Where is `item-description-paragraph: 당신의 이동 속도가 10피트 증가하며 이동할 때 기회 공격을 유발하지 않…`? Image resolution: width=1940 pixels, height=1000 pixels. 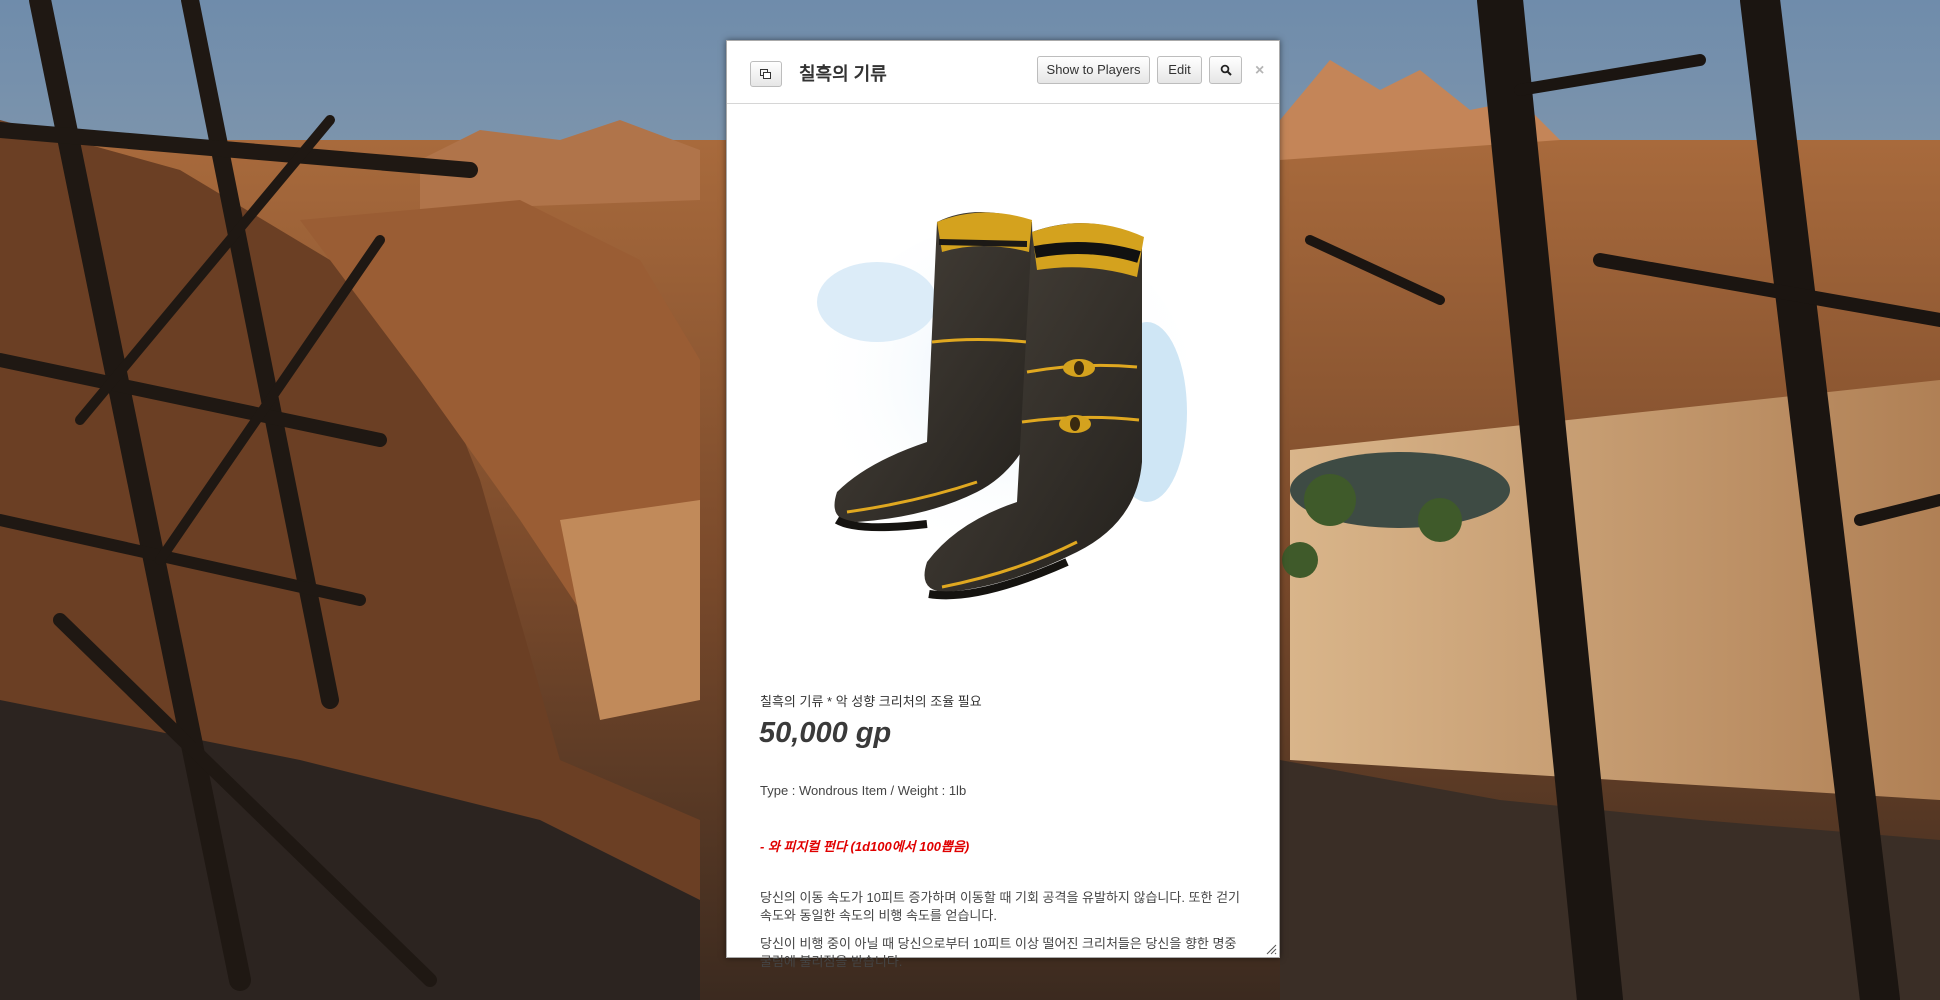 item-description-paragraph: 당신의 이동 속도가 10피트 증가하며 이동할 때 기회 공격을 유발하지 않… is located at coordinates (1000, 906).